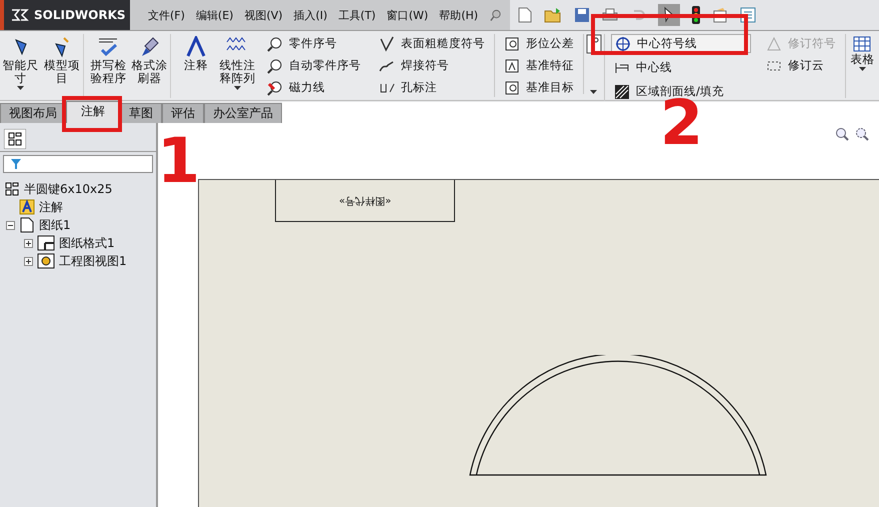 The height and width of the screenshot is (507, 879). Describe the element at coordinates (178, 161) in the screenshot. I see `step-number: 1` at that location.